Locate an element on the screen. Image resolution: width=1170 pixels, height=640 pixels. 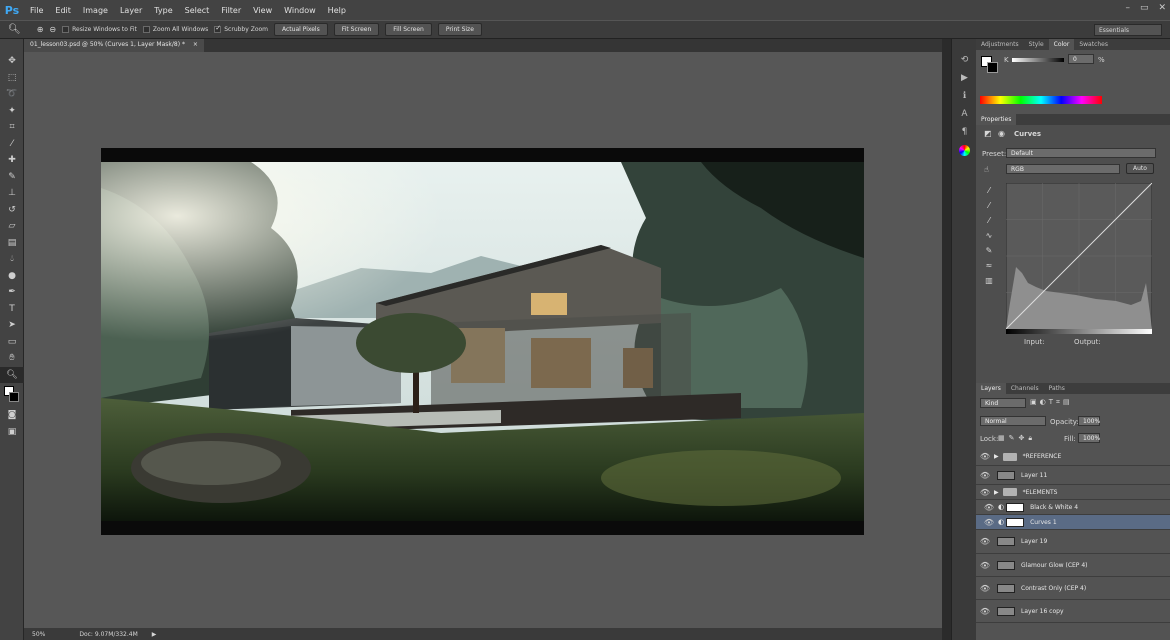
smooth-icon: ≈ is located at coordinates (989, 265).